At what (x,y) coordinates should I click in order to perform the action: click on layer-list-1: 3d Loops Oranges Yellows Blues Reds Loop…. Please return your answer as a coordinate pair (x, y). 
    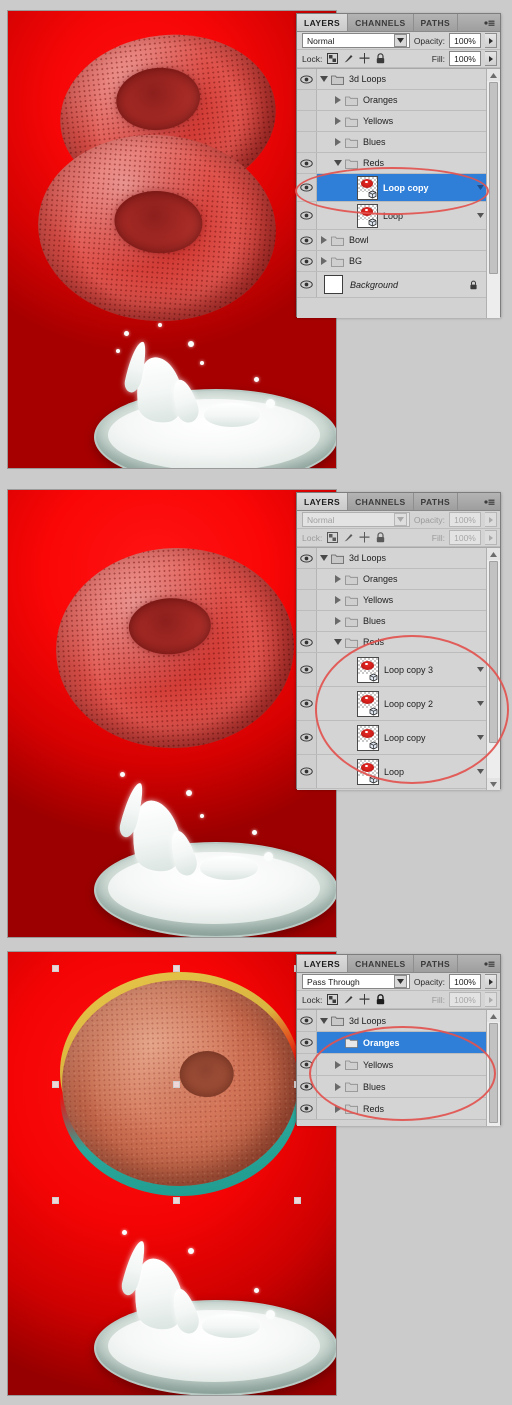
    Looking at the image, I should click on (398, 193).